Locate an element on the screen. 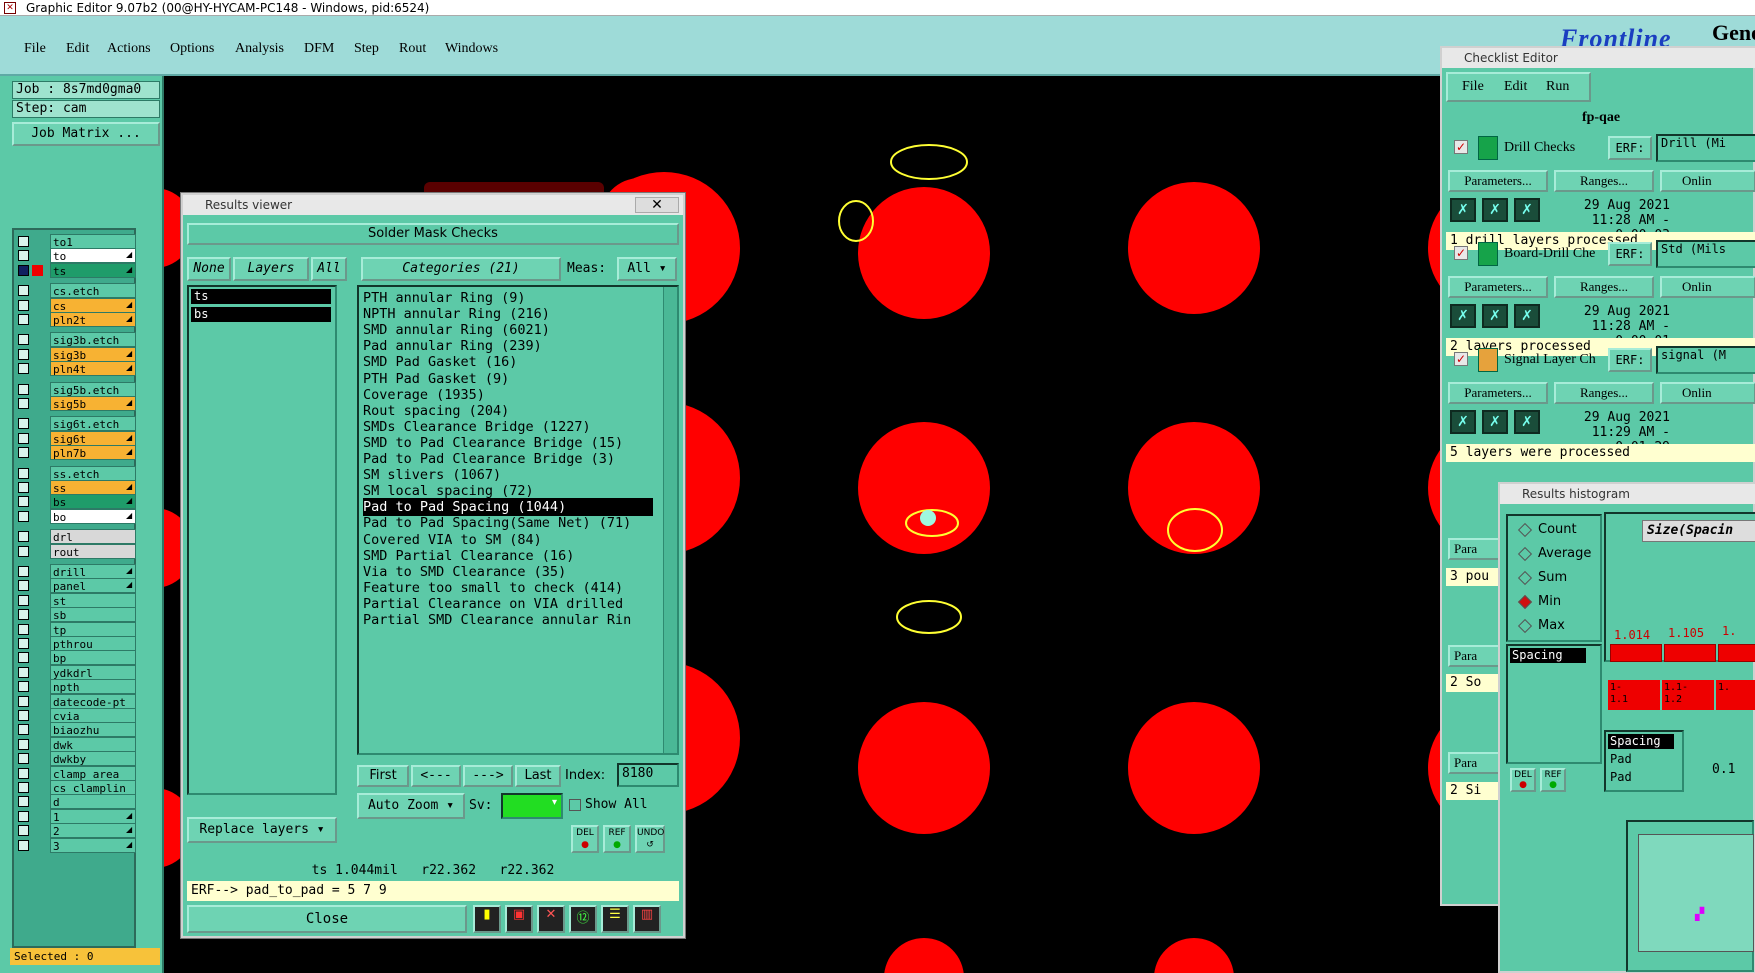 This screenshot has height=973, width=1755. layer-name: npth is located at coordinates (93, 687).